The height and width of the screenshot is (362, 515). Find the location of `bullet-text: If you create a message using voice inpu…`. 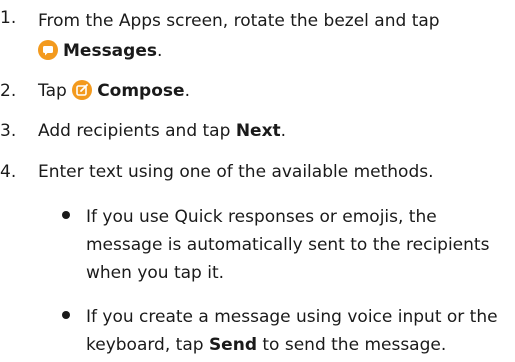

bullet-text: If you create a message using voice inpu… is located at coordinates (300, 331).